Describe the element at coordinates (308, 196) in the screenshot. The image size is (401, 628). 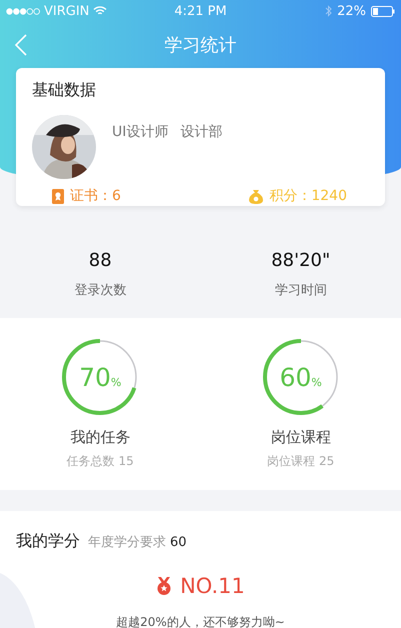
I see `points-count: 积分：1240` at that location.